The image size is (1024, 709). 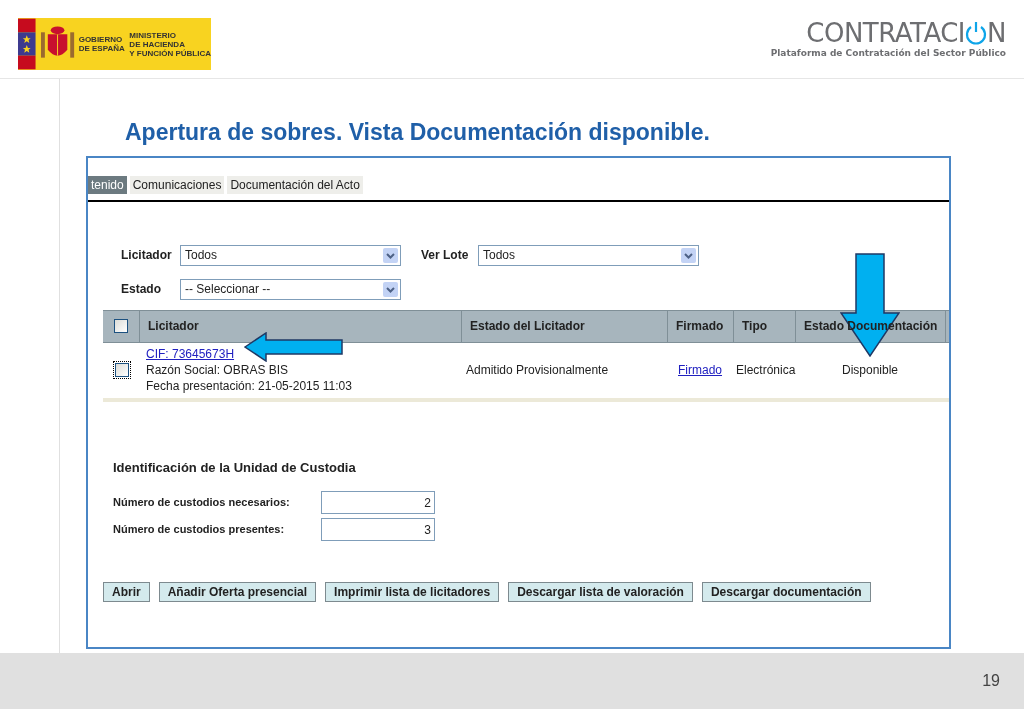 I want to click on bidder-link: CIF: 73645673H, so click(x=304, y=354).